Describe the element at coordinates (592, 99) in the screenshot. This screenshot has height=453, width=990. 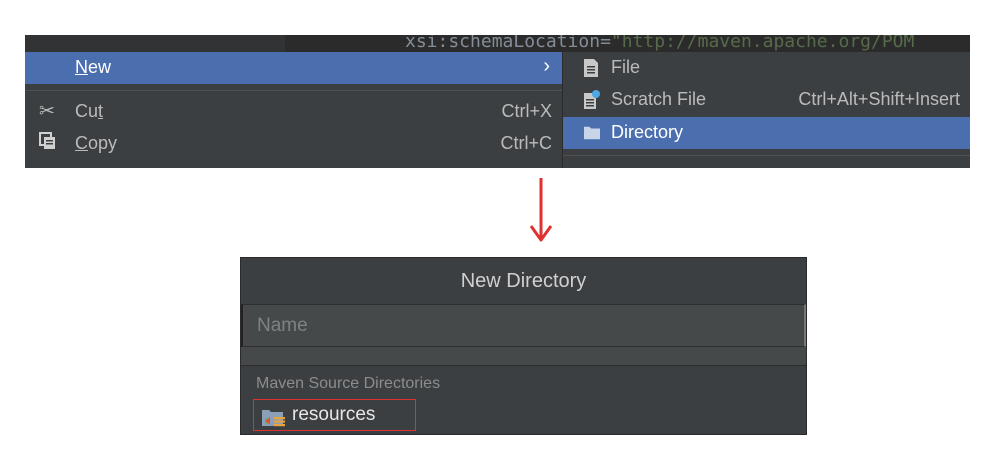
I see `scratch-file-icon` at that location.